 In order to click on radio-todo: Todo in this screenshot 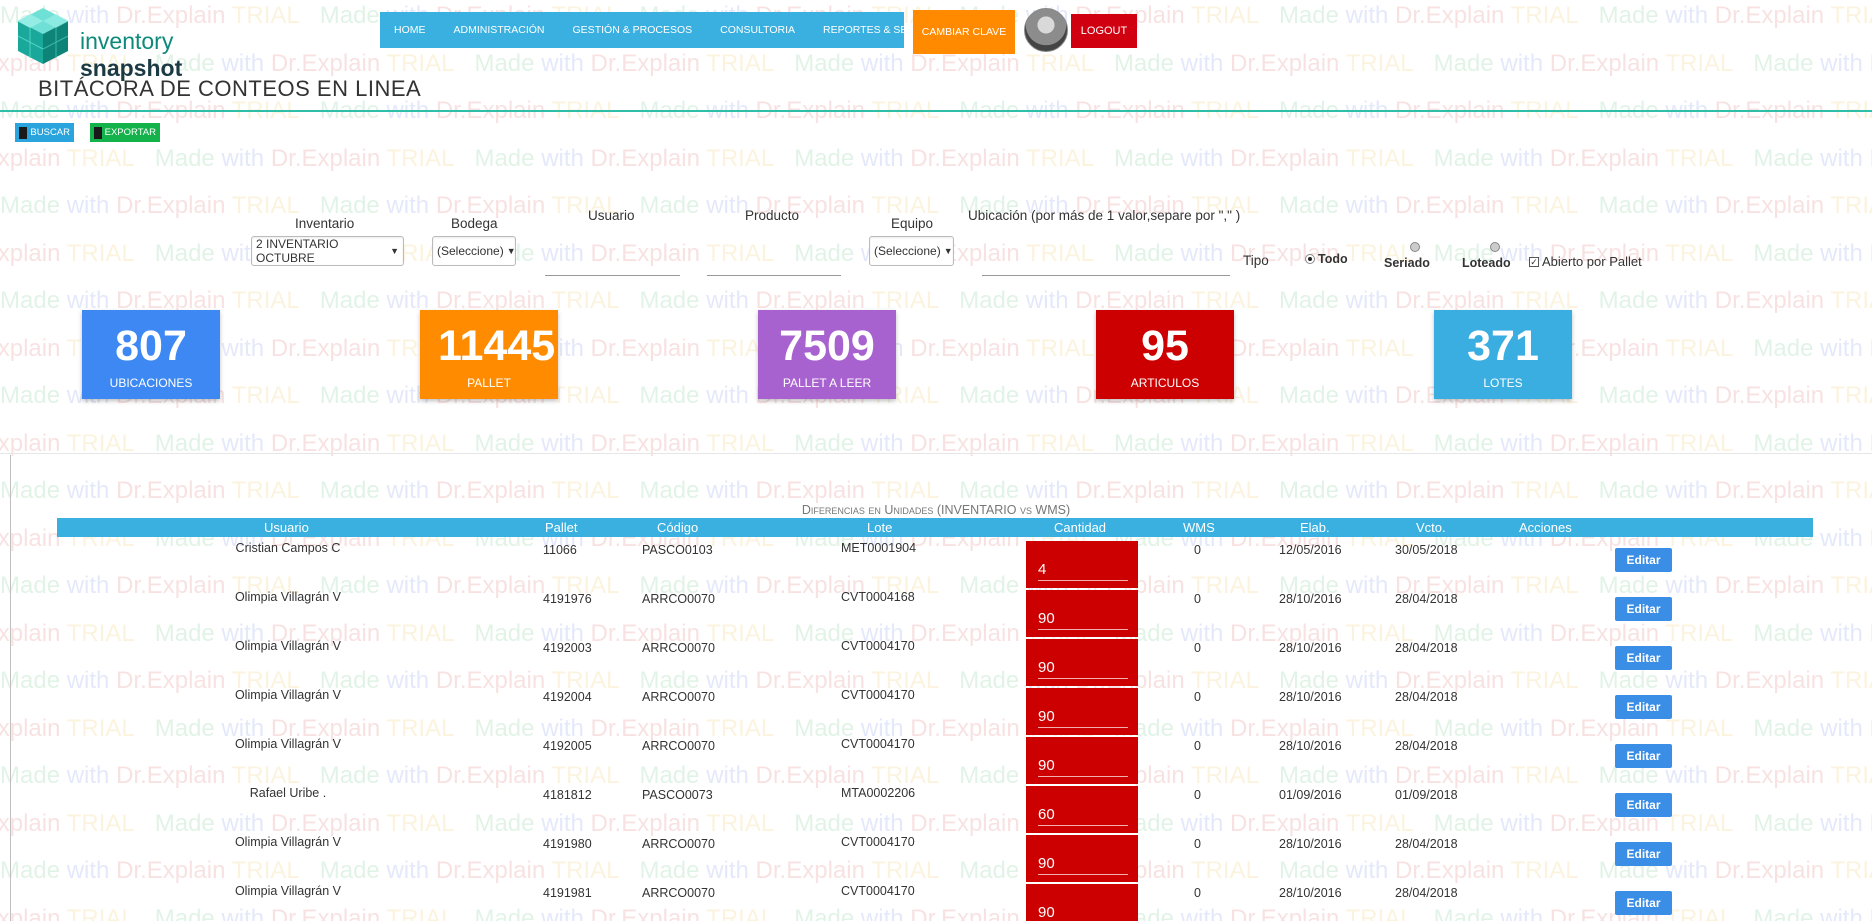, I will do `click(1326, 259)`.